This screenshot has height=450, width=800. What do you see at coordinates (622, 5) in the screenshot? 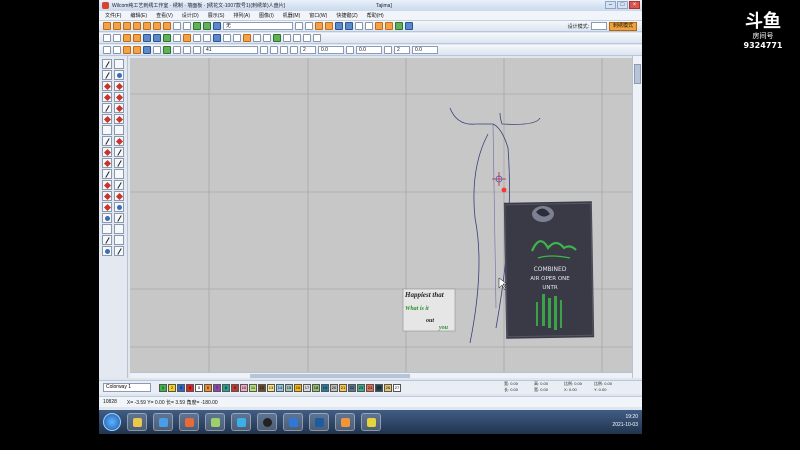
I see `maximize-button: □` at bounding box center [622, 5].